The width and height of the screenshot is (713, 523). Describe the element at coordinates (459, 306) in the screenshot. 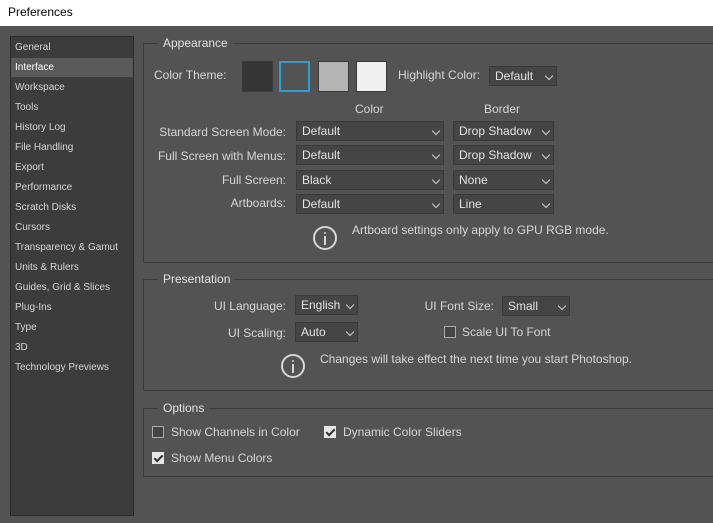

I see `ui-font-size-label: UI Font Size:` at that location.